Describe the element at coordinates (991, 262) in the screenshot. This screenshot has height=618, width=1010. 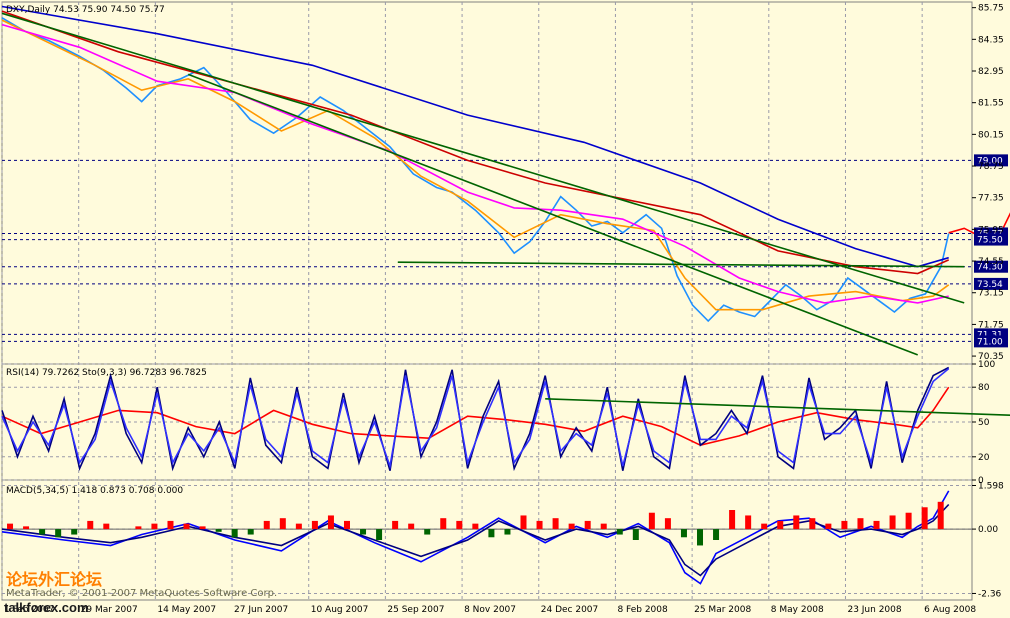
I see `y-tick-label: 74.55` at that location.